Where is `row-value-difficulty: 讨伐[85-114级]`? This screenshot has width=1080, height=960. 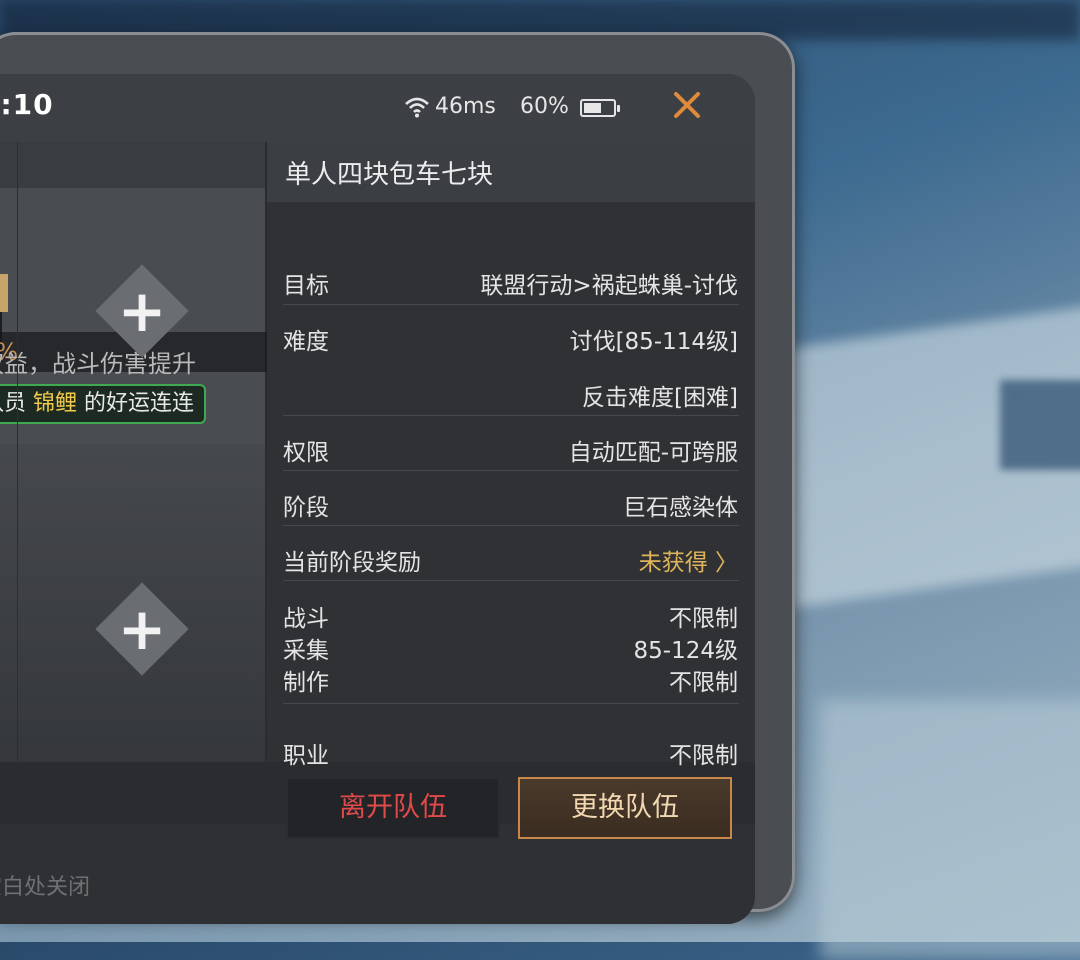
row-value-difficulty: 讨伐[85-114级] is located at coordinates (653, 342).